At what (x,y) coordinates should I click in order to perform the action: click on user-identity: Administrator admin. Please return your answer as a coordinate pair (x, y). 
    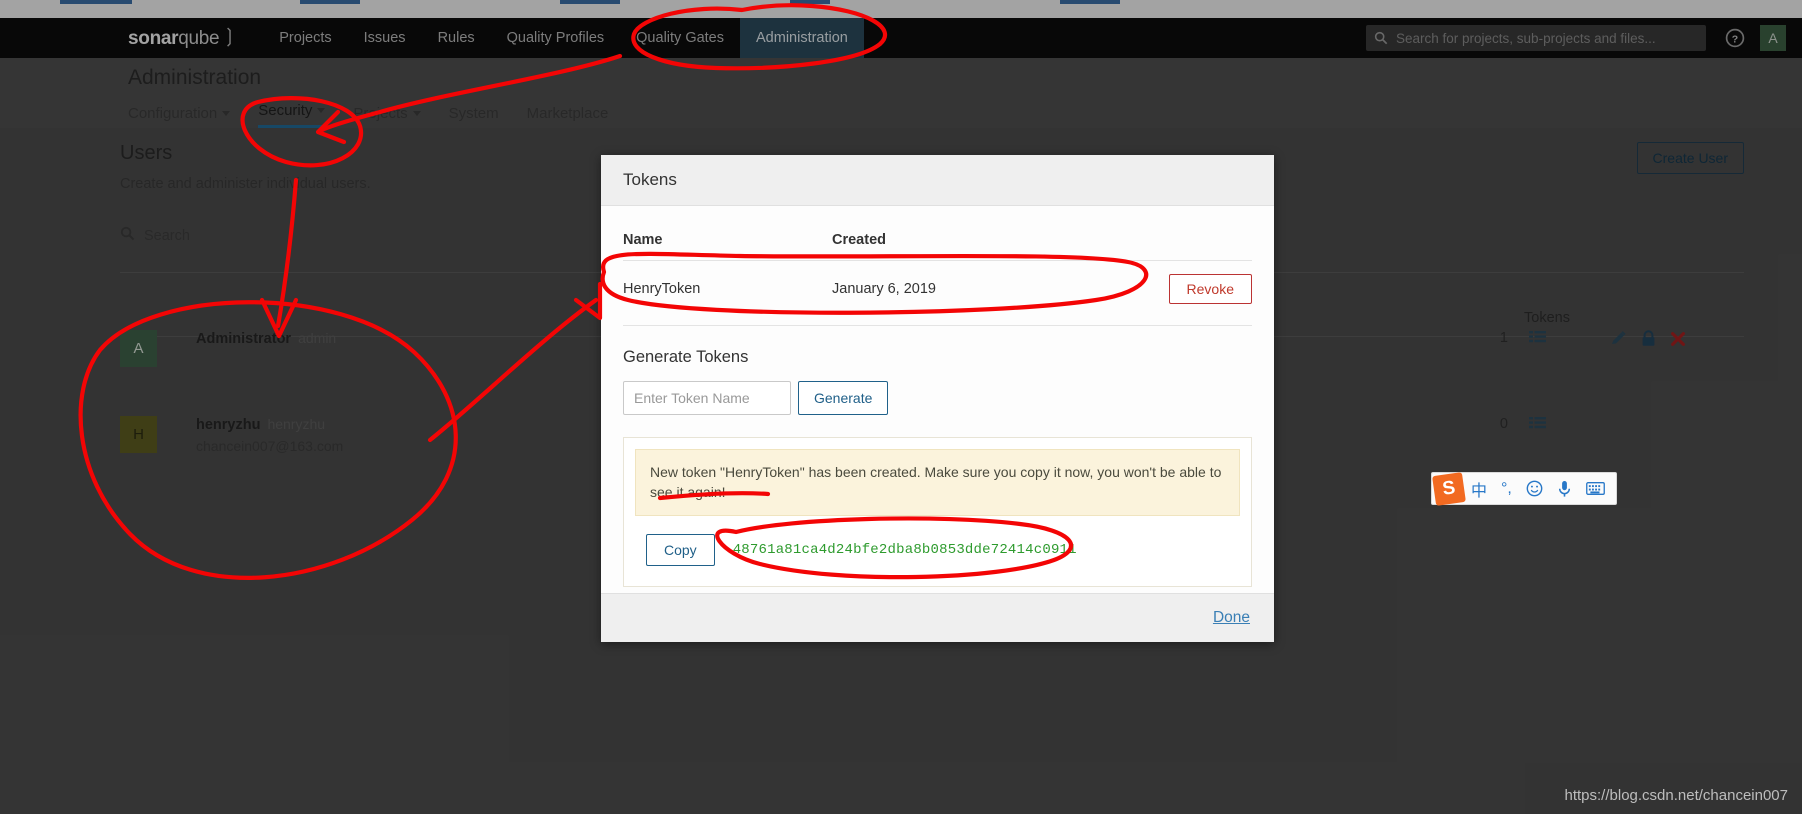
    Looking at the image, I should click on (266, 339).